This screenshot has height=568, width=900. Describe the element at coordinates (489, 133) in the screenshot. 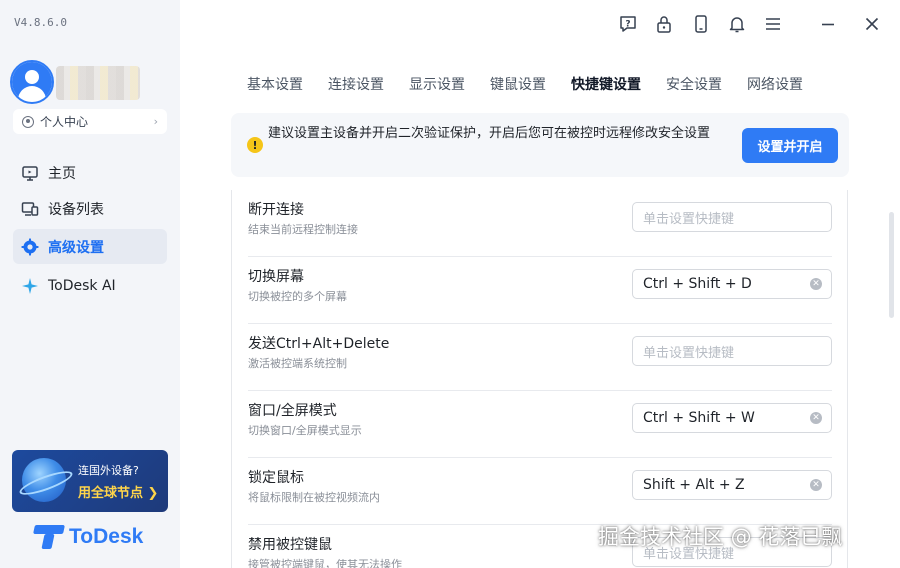

I see `banner-text: 建议设置主设备并开启二次验证保护，开启后您可在被控时远程修改安全设置` at that location.